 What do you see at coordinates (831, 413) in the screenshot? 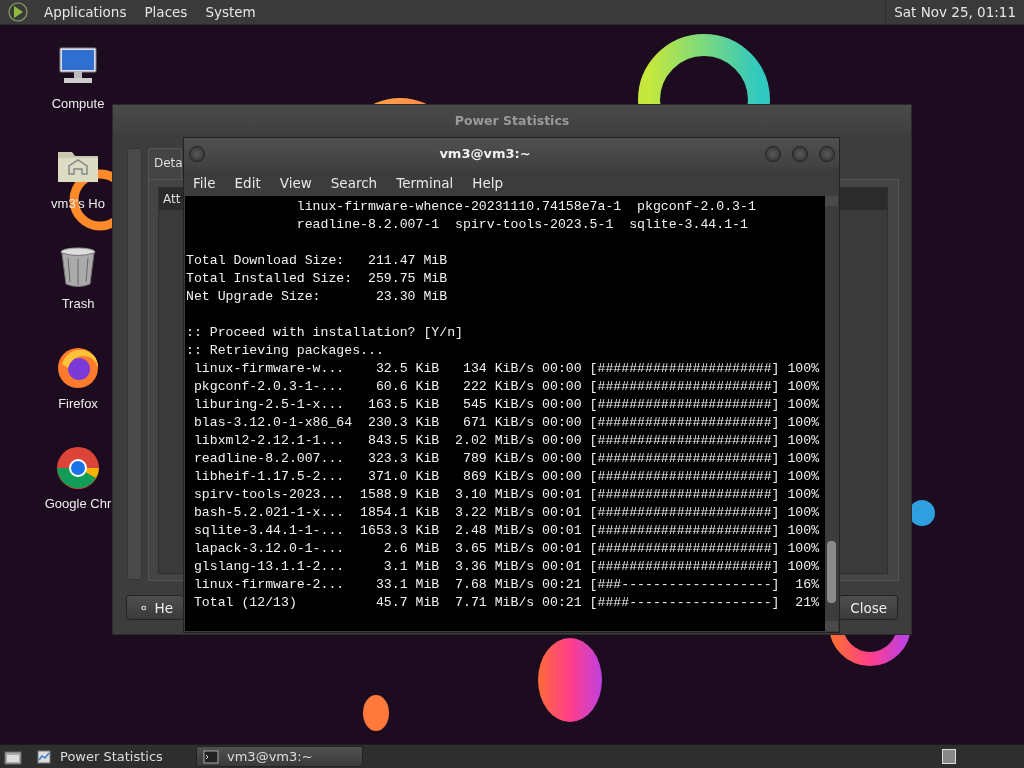
I see `scrollbar` at bounding box center [831, 413].